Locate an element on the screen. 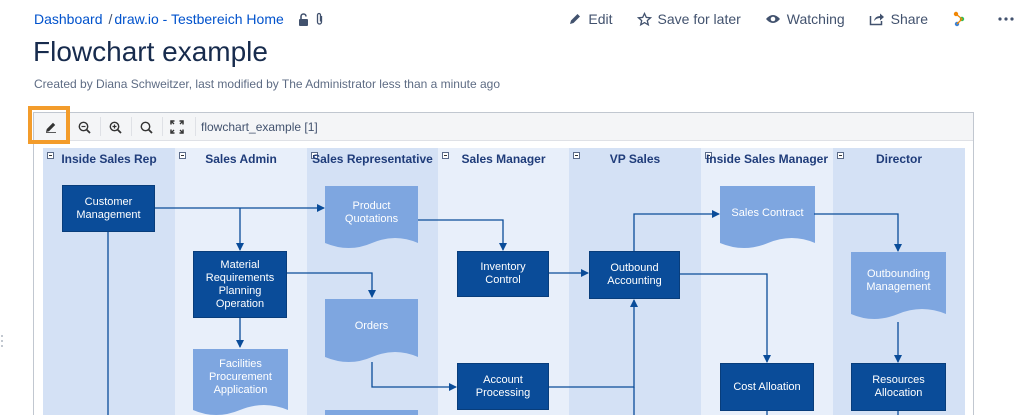 The image size is (1024, 415). node-outbound-accounting: Outbound Accounting is located at coordinates (634, 275).